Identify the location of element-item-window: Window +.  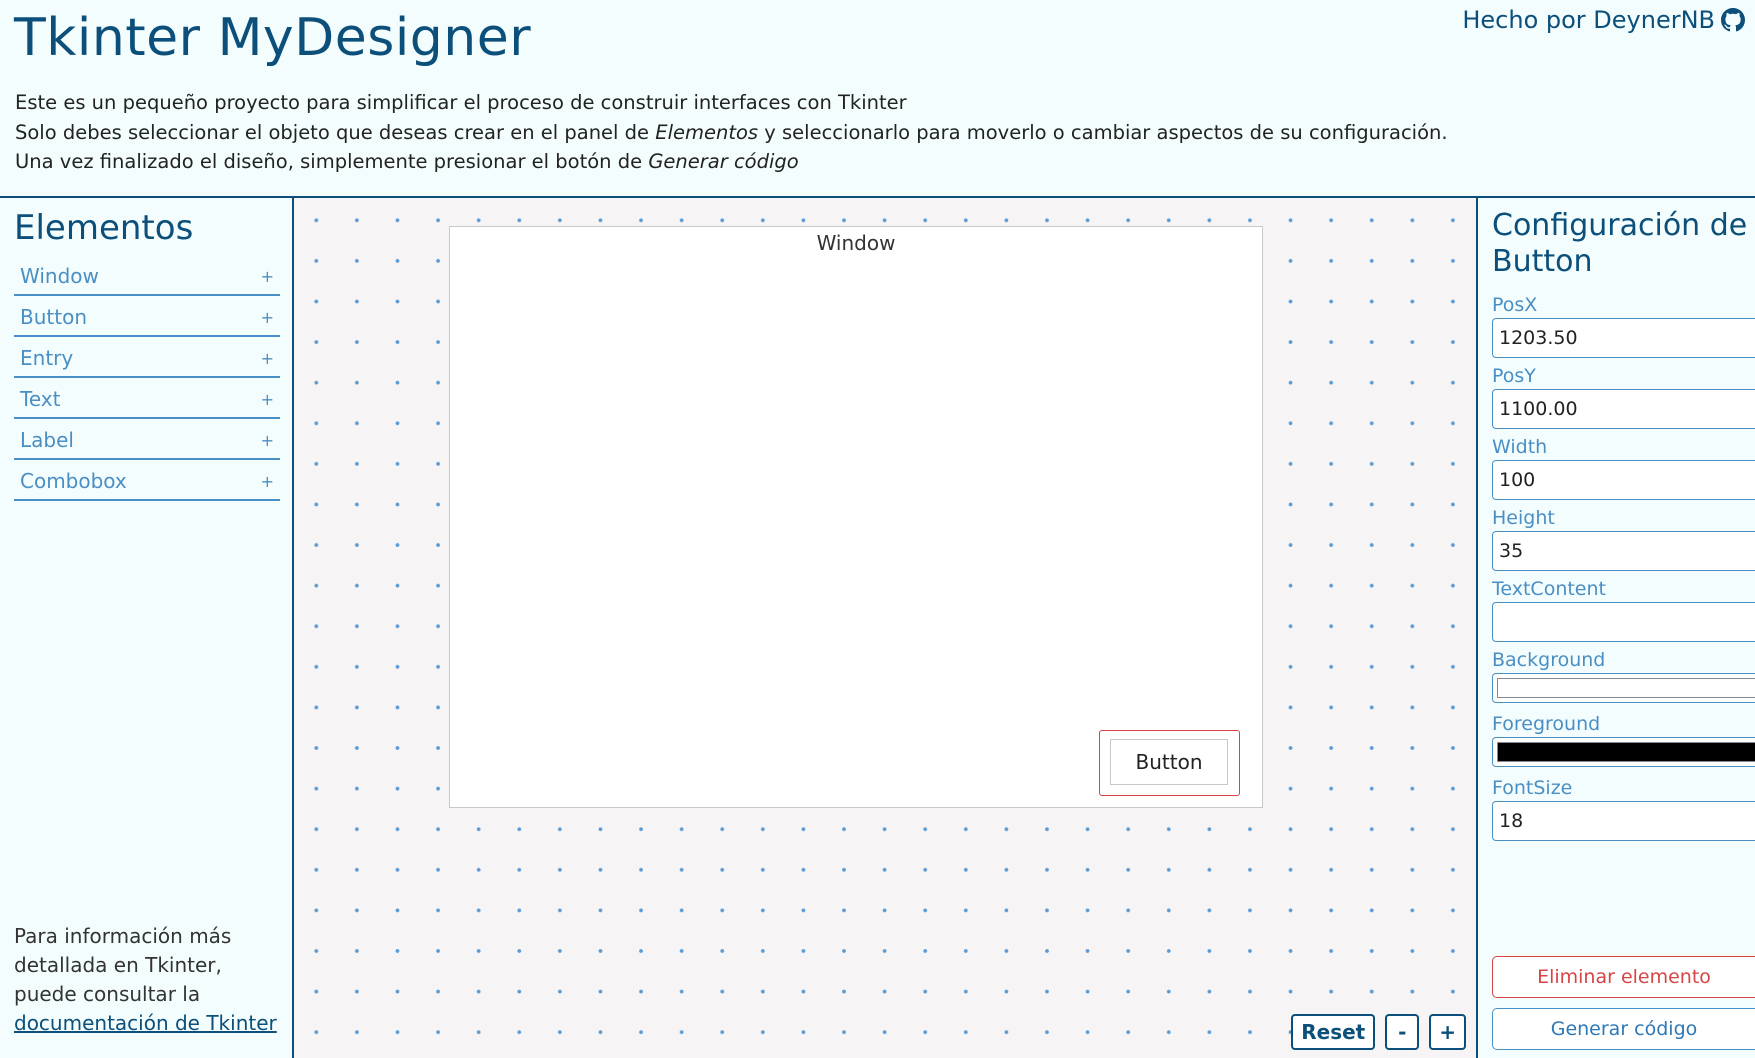
(147, 277).